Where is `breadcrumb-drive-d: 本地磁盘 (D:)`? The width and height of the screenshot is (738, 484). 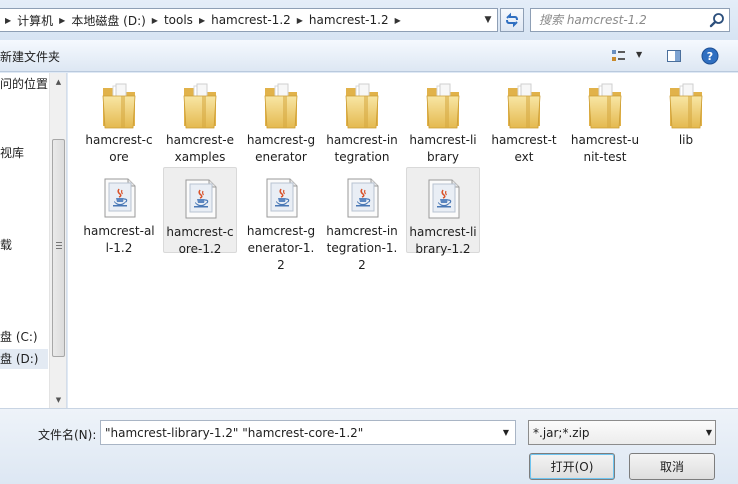
breadcrumb-drive-d: 本地磁盘 (D:) is located at coordinates (108, 20).